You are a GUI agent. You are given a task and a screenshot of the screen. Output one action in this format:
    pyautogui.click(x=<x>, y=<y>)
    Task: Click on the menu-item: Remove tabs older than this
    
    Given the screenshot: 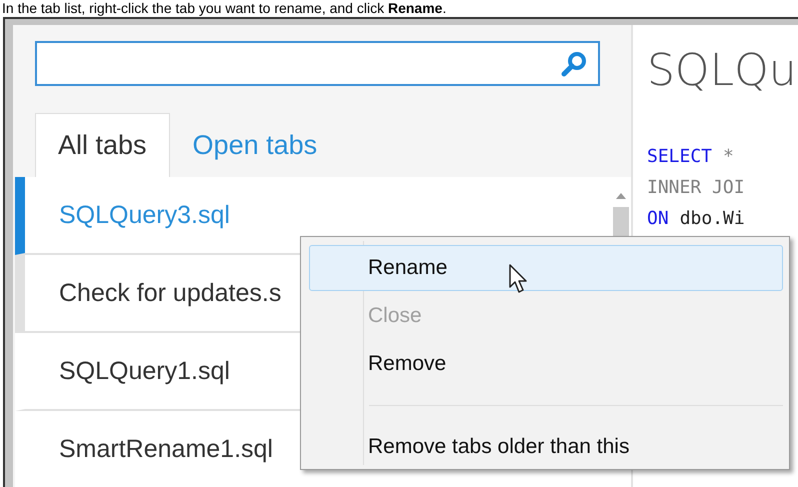 What is the action you would take?
    pyautogui.click(x=546, y=447)
    